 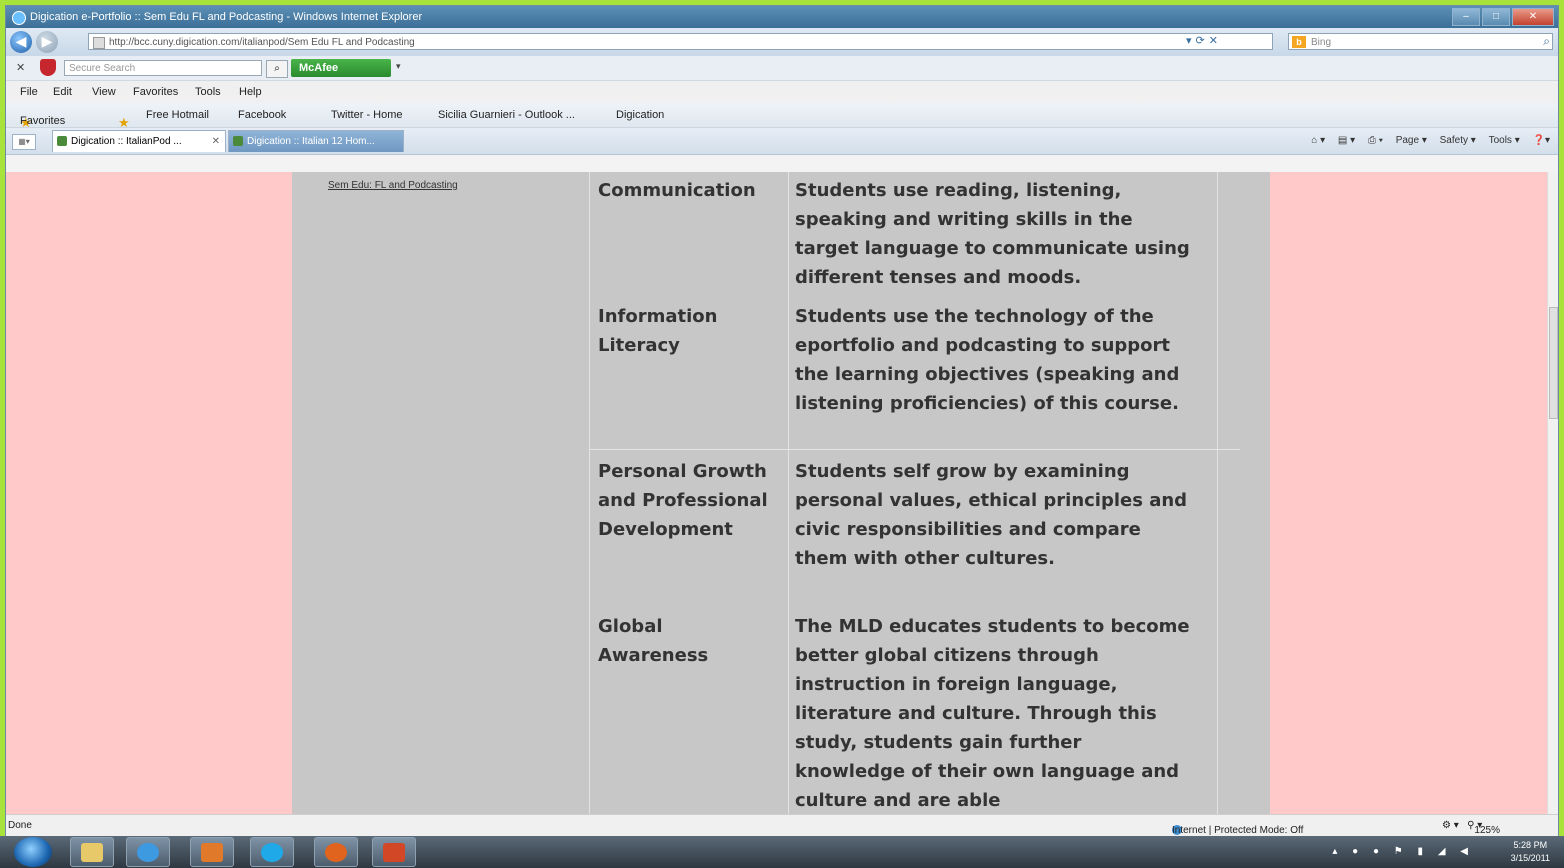 I want to click on fav-link-twitter: Twitter - Home, so click(x=367, y=115).